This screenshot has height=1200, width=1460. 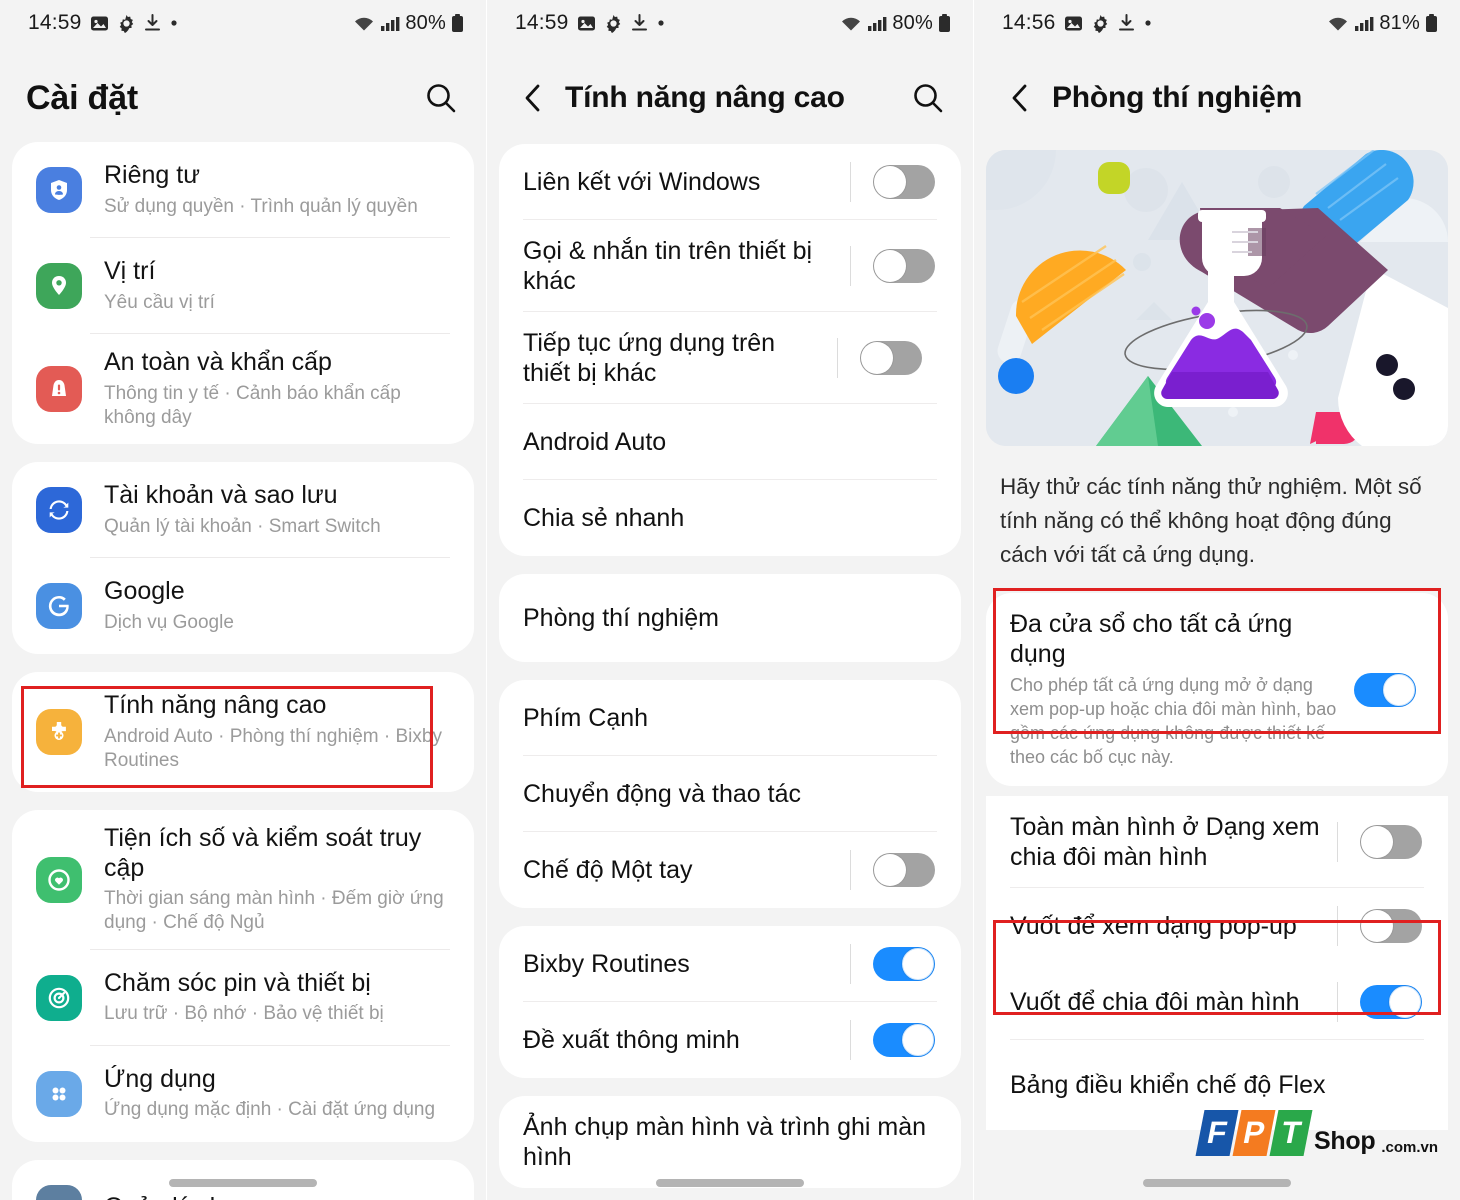 I want to click on settings-item-location: Vị trí Yêu cầu vị trí, so click(x=243, y=286).